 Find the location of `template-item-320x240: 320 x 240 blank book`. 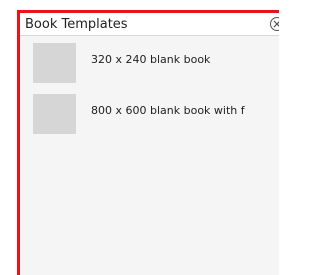

template-item-320x240: 320 x 240 blank book is located at coordinates (149, 61).